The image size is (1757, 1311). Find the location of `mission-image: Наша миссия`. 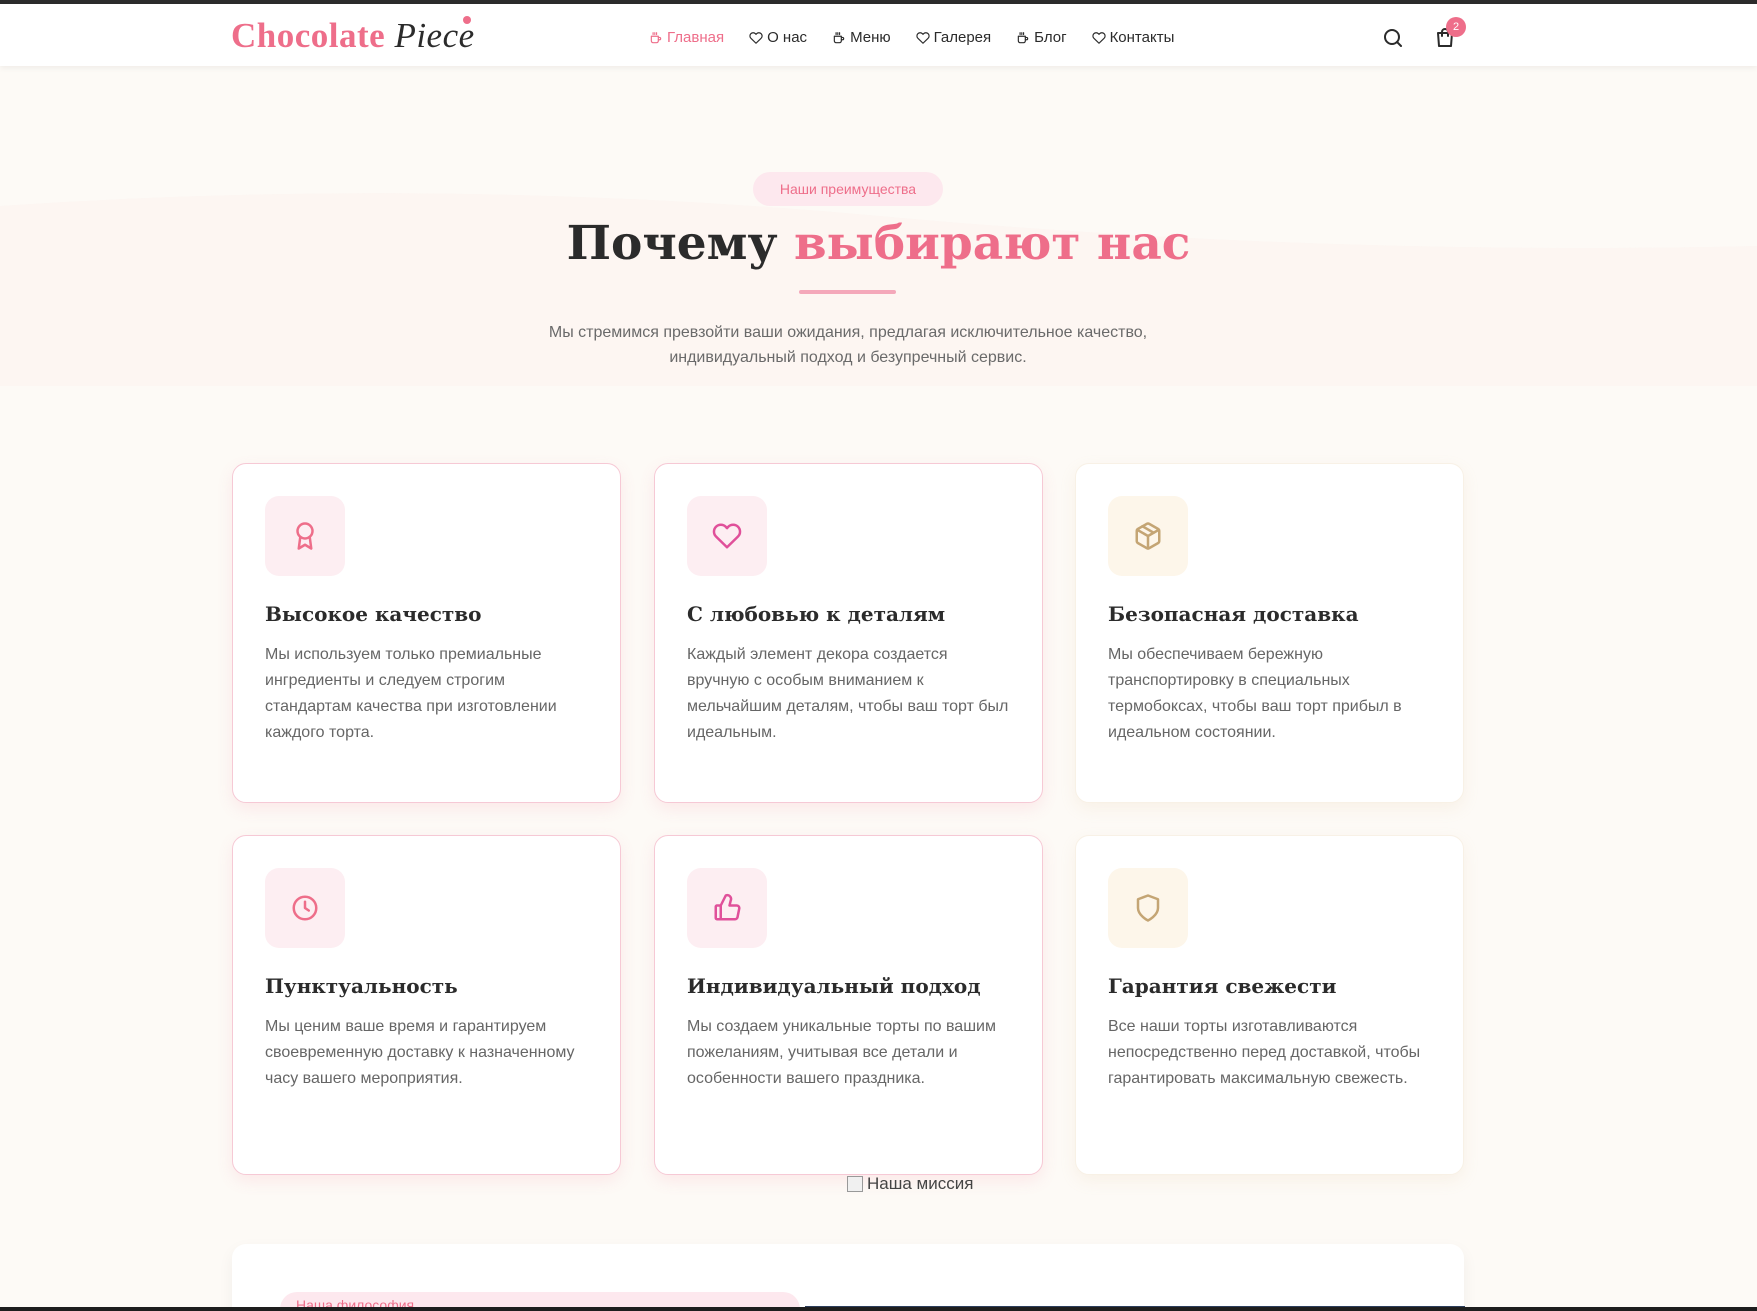

mission-image: Наша миссия is located at coordinates (910, 1184).